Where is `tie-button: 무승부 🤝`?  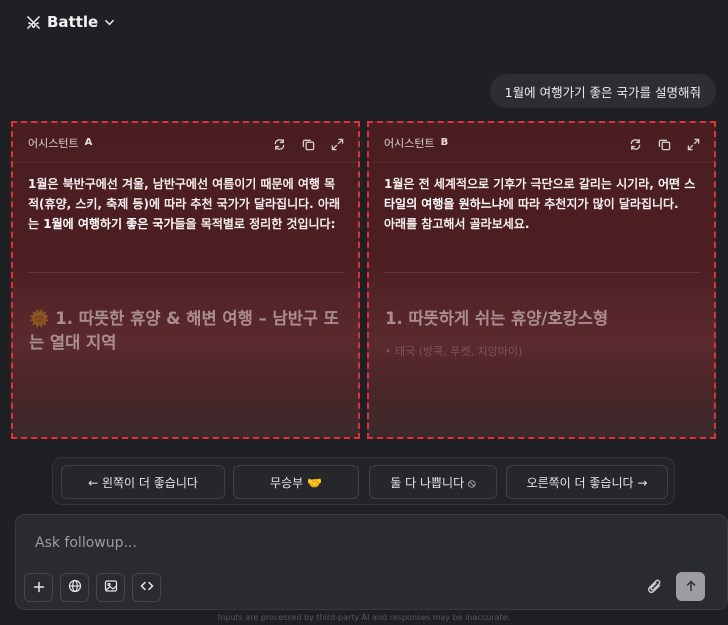
tie-button: 무승부 🤝 is located at coordinates (296, 482).